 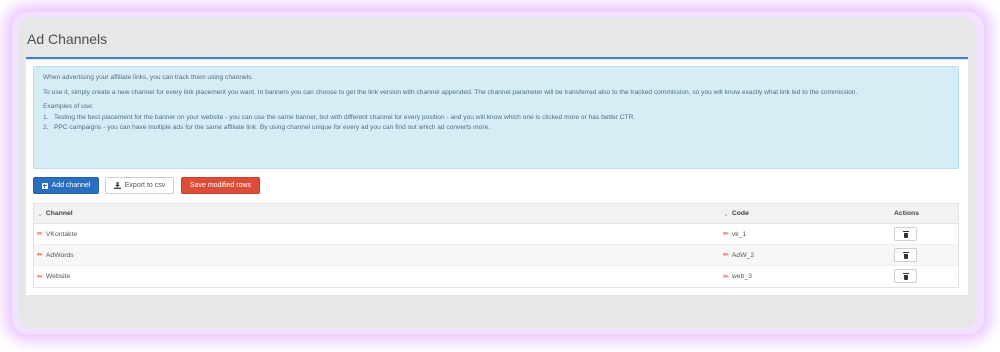 What do you see at coordinates (53, 276) in the screenshot?
I see `channel-cell: ✏ Website` at bounding box center [53, 276].